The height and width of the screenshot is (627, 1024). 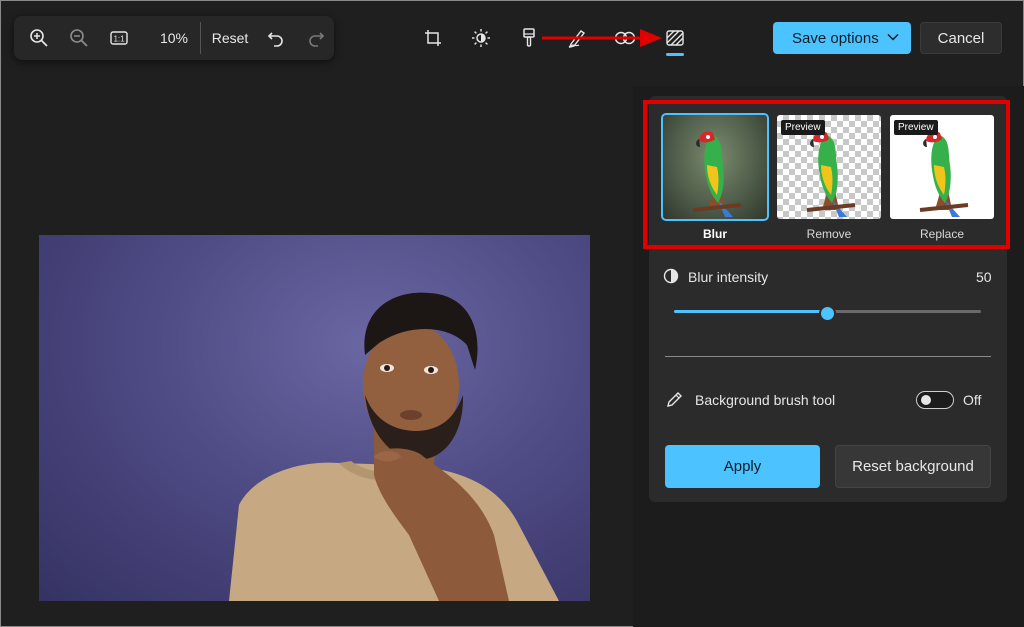 I want to click on zoom-toolbar: 1:1 10% Reset, so click(x=174, y=38).